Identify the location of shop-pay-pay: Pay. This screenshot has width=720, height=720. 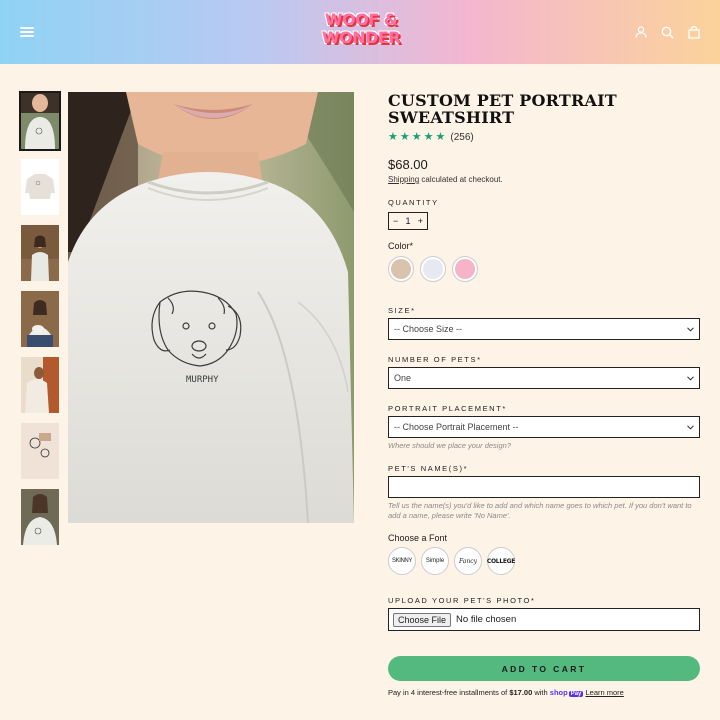
(576, 694).